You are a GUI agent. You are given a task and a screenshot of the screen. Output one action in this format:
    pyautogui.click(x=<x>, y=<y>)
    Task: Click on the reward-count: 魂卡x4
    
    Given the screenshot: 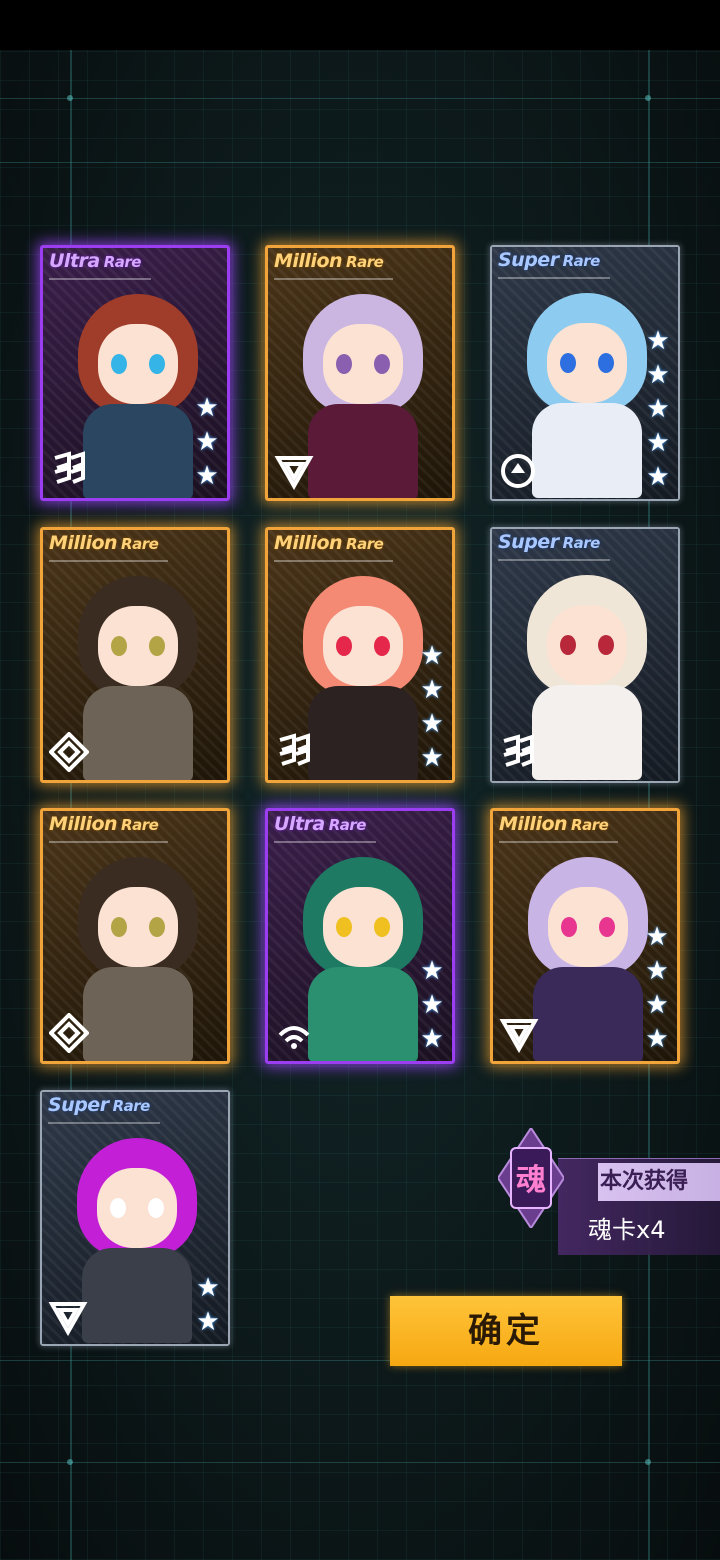 What is the action you would take?
    pyautogui.click(x=627, y=1230)
    